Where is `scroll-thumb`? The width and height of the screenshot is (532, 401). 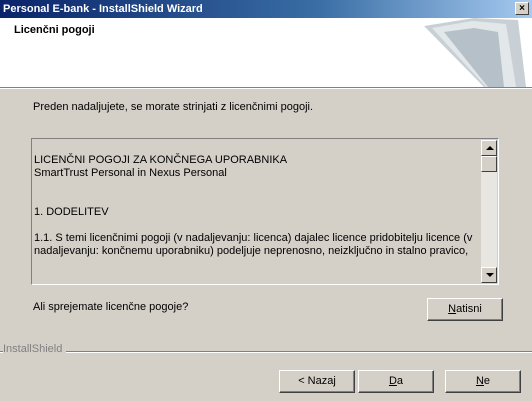
scroll-thumb is located at coordinates (489, 164).